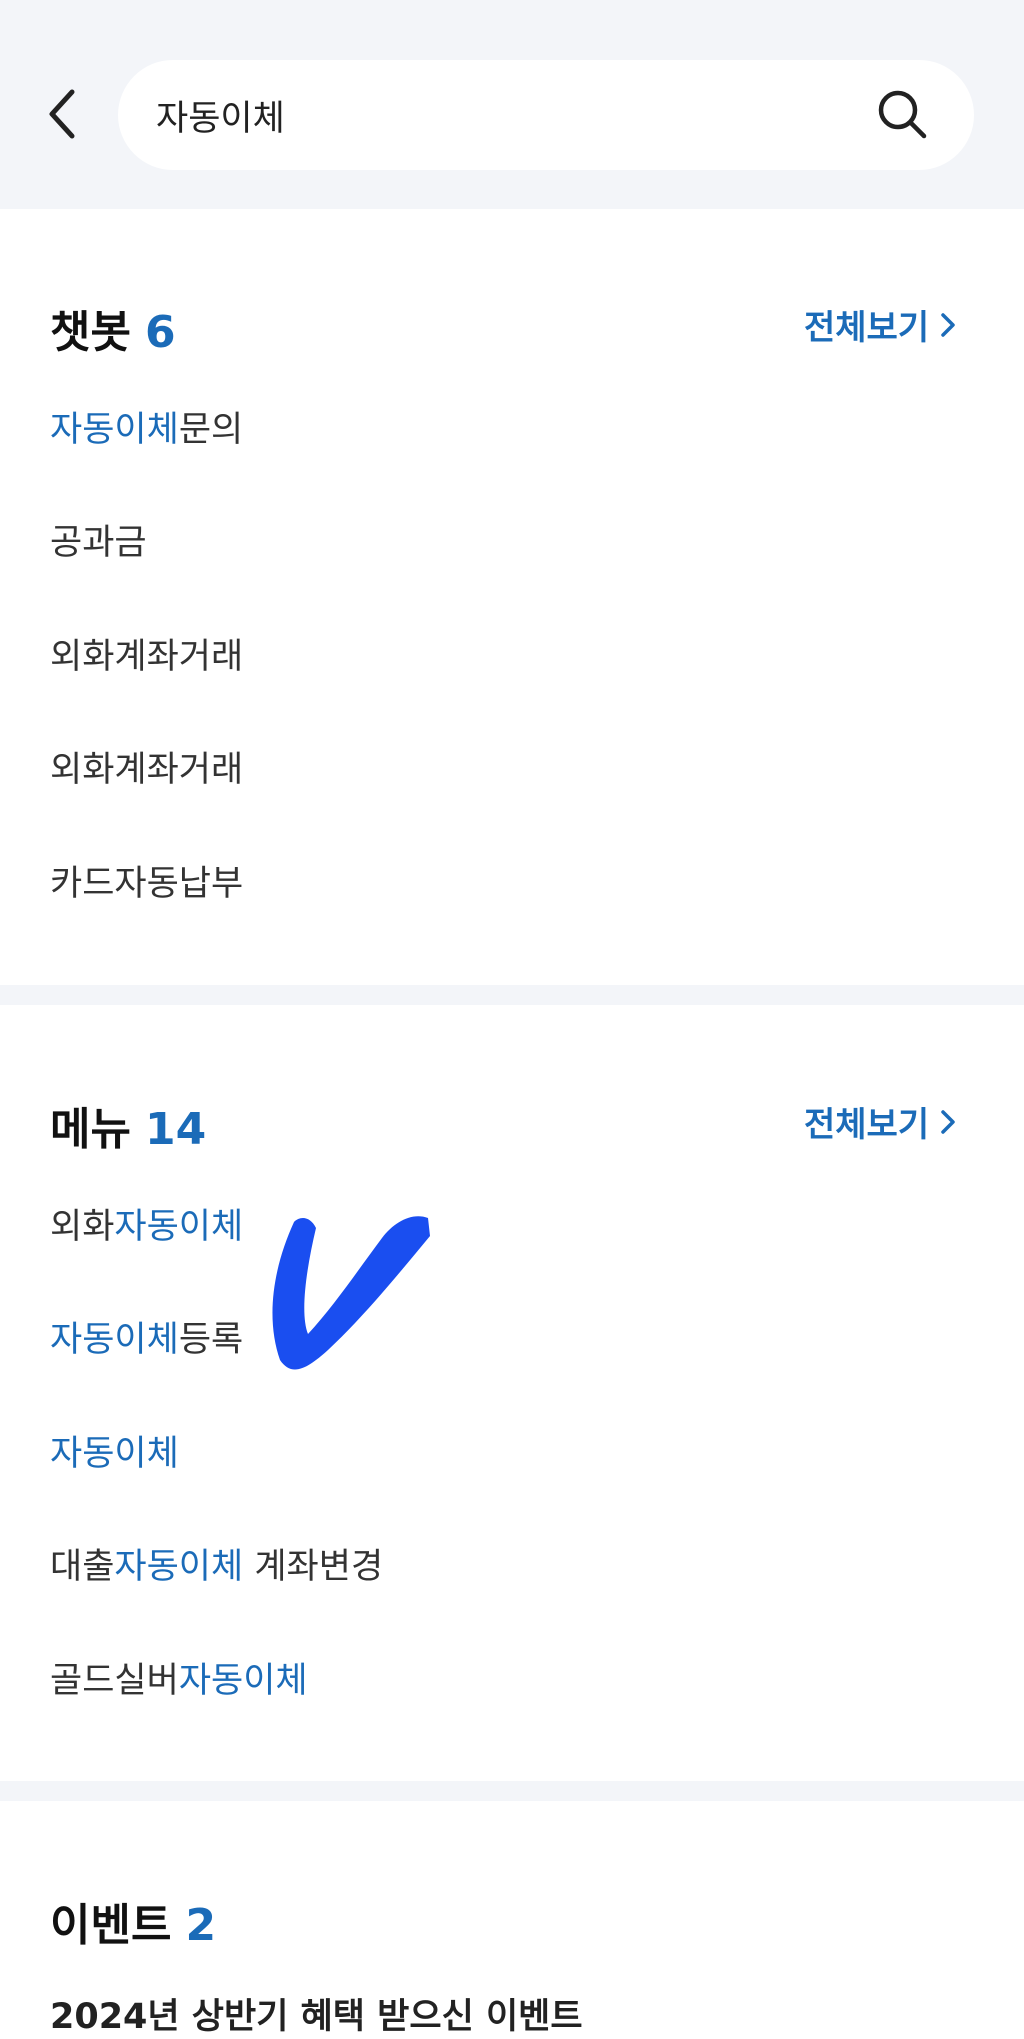  I want to click on menu-section-title: 메뉴 14, so click(128, 1125).